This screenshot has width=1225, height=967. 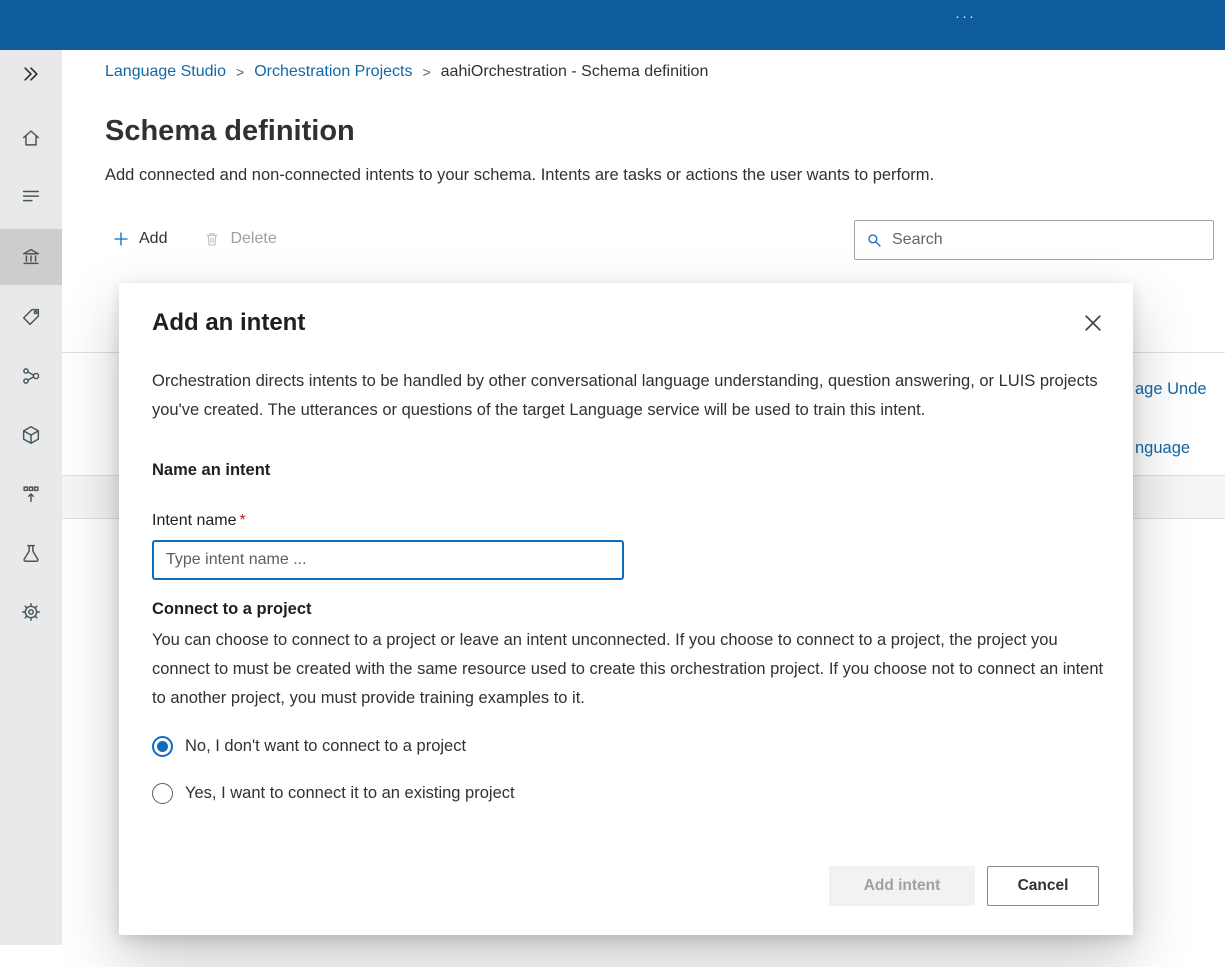 What do you see at coordinates (212, 239) in the screenshot?
I see `trash-icon` at bounding box center [212, 239].